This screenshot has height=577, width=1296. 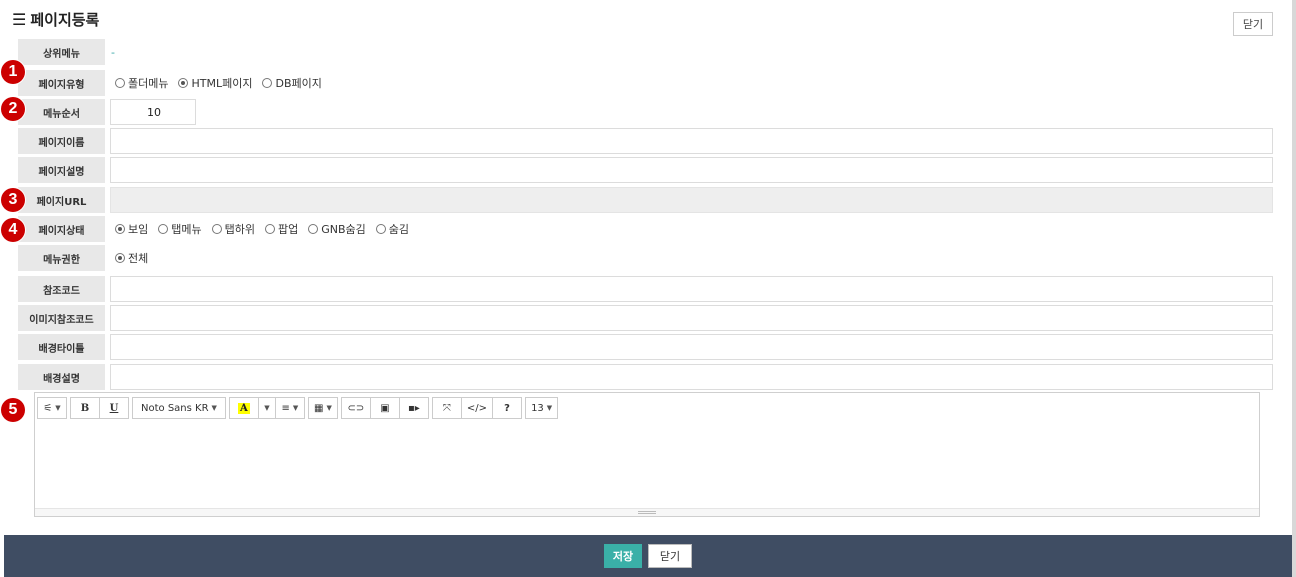 I want to click on annotation-badge-1: 1, so click(x=13, y=72).